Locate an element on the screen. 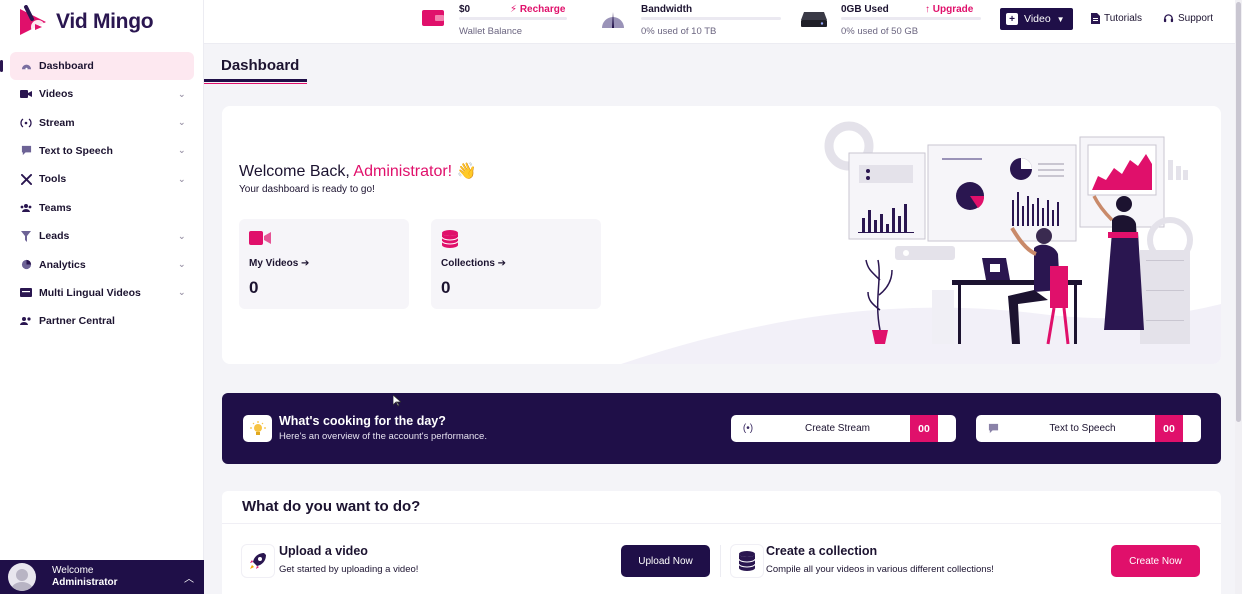  quick-actions-heading: What do you want to do? is located at coordinates (331, 506).